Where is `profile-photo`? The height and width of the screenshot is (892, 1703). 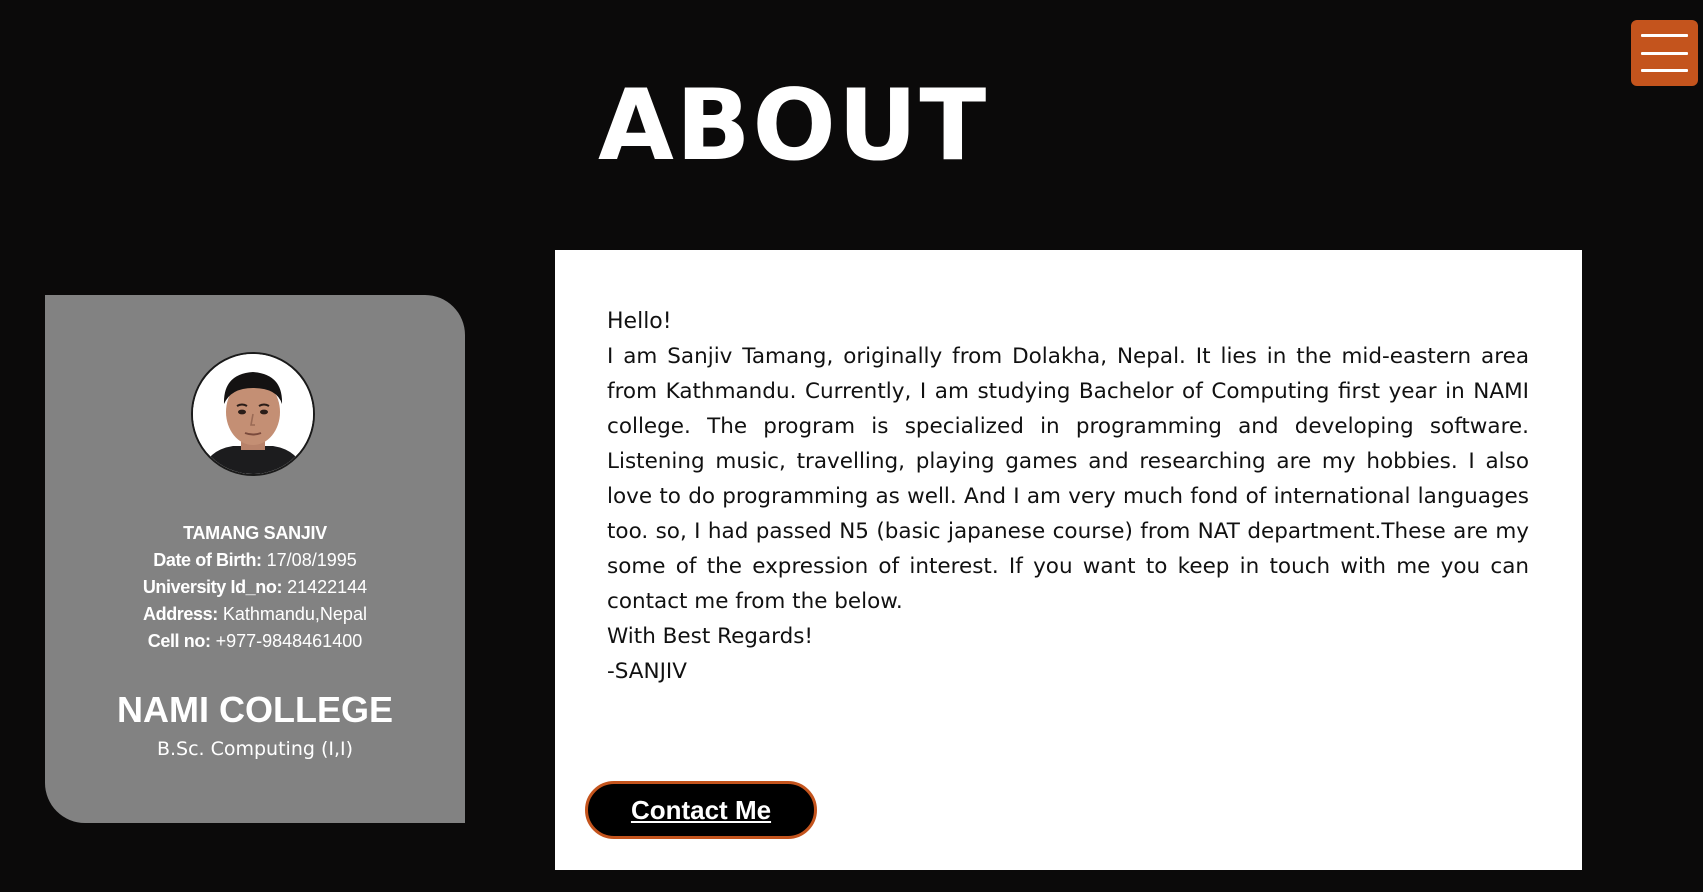 profile-photo is located at coordinates (253, 414).